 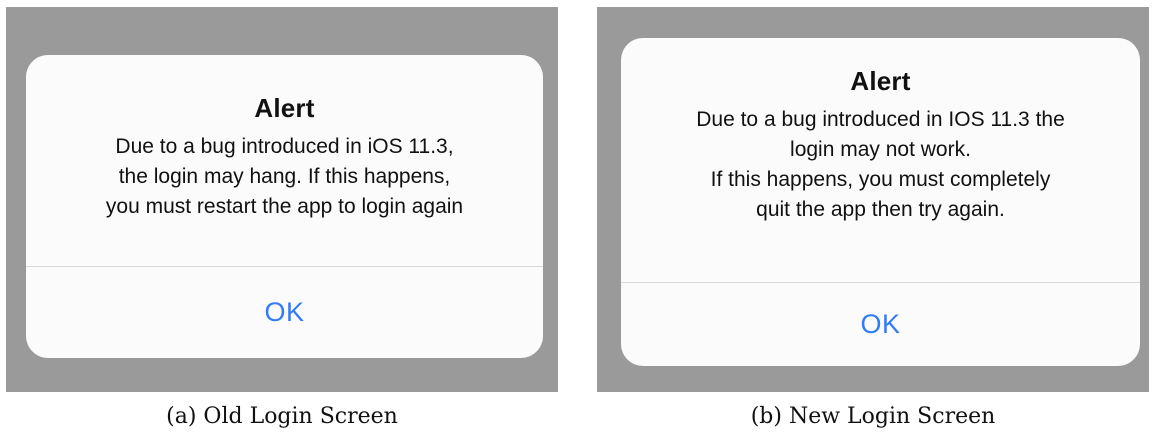 What do you see at coordinates (282, 416) in the screenshot?
I see `caption-old-login-screen: (a) Old Login Screen` at bounding box center [282, 416].